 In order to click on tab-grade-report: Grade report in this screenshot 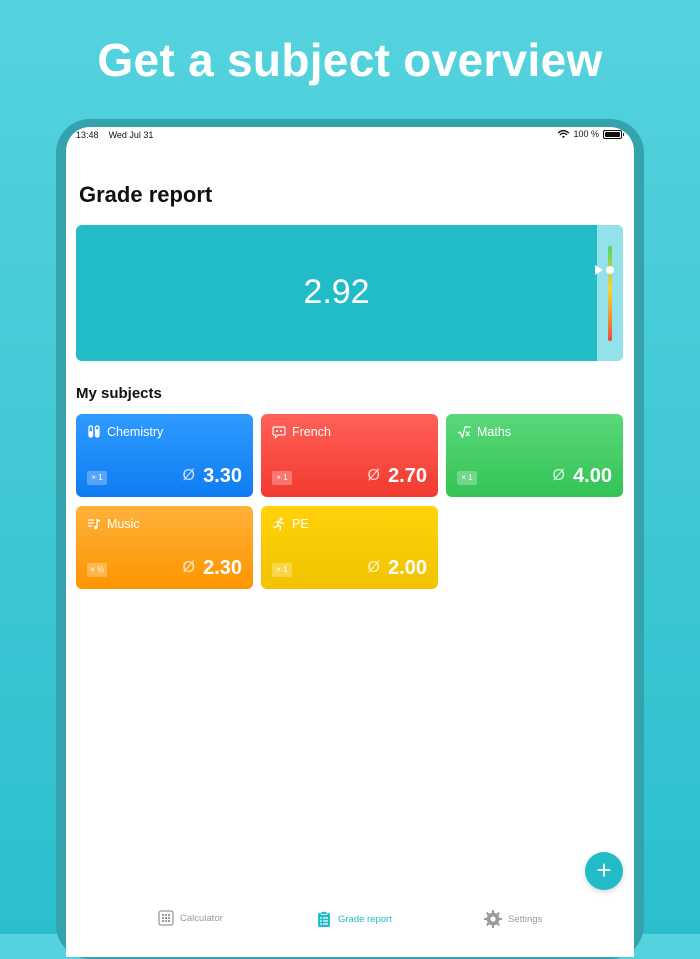, I will do `click(354, 919)`.